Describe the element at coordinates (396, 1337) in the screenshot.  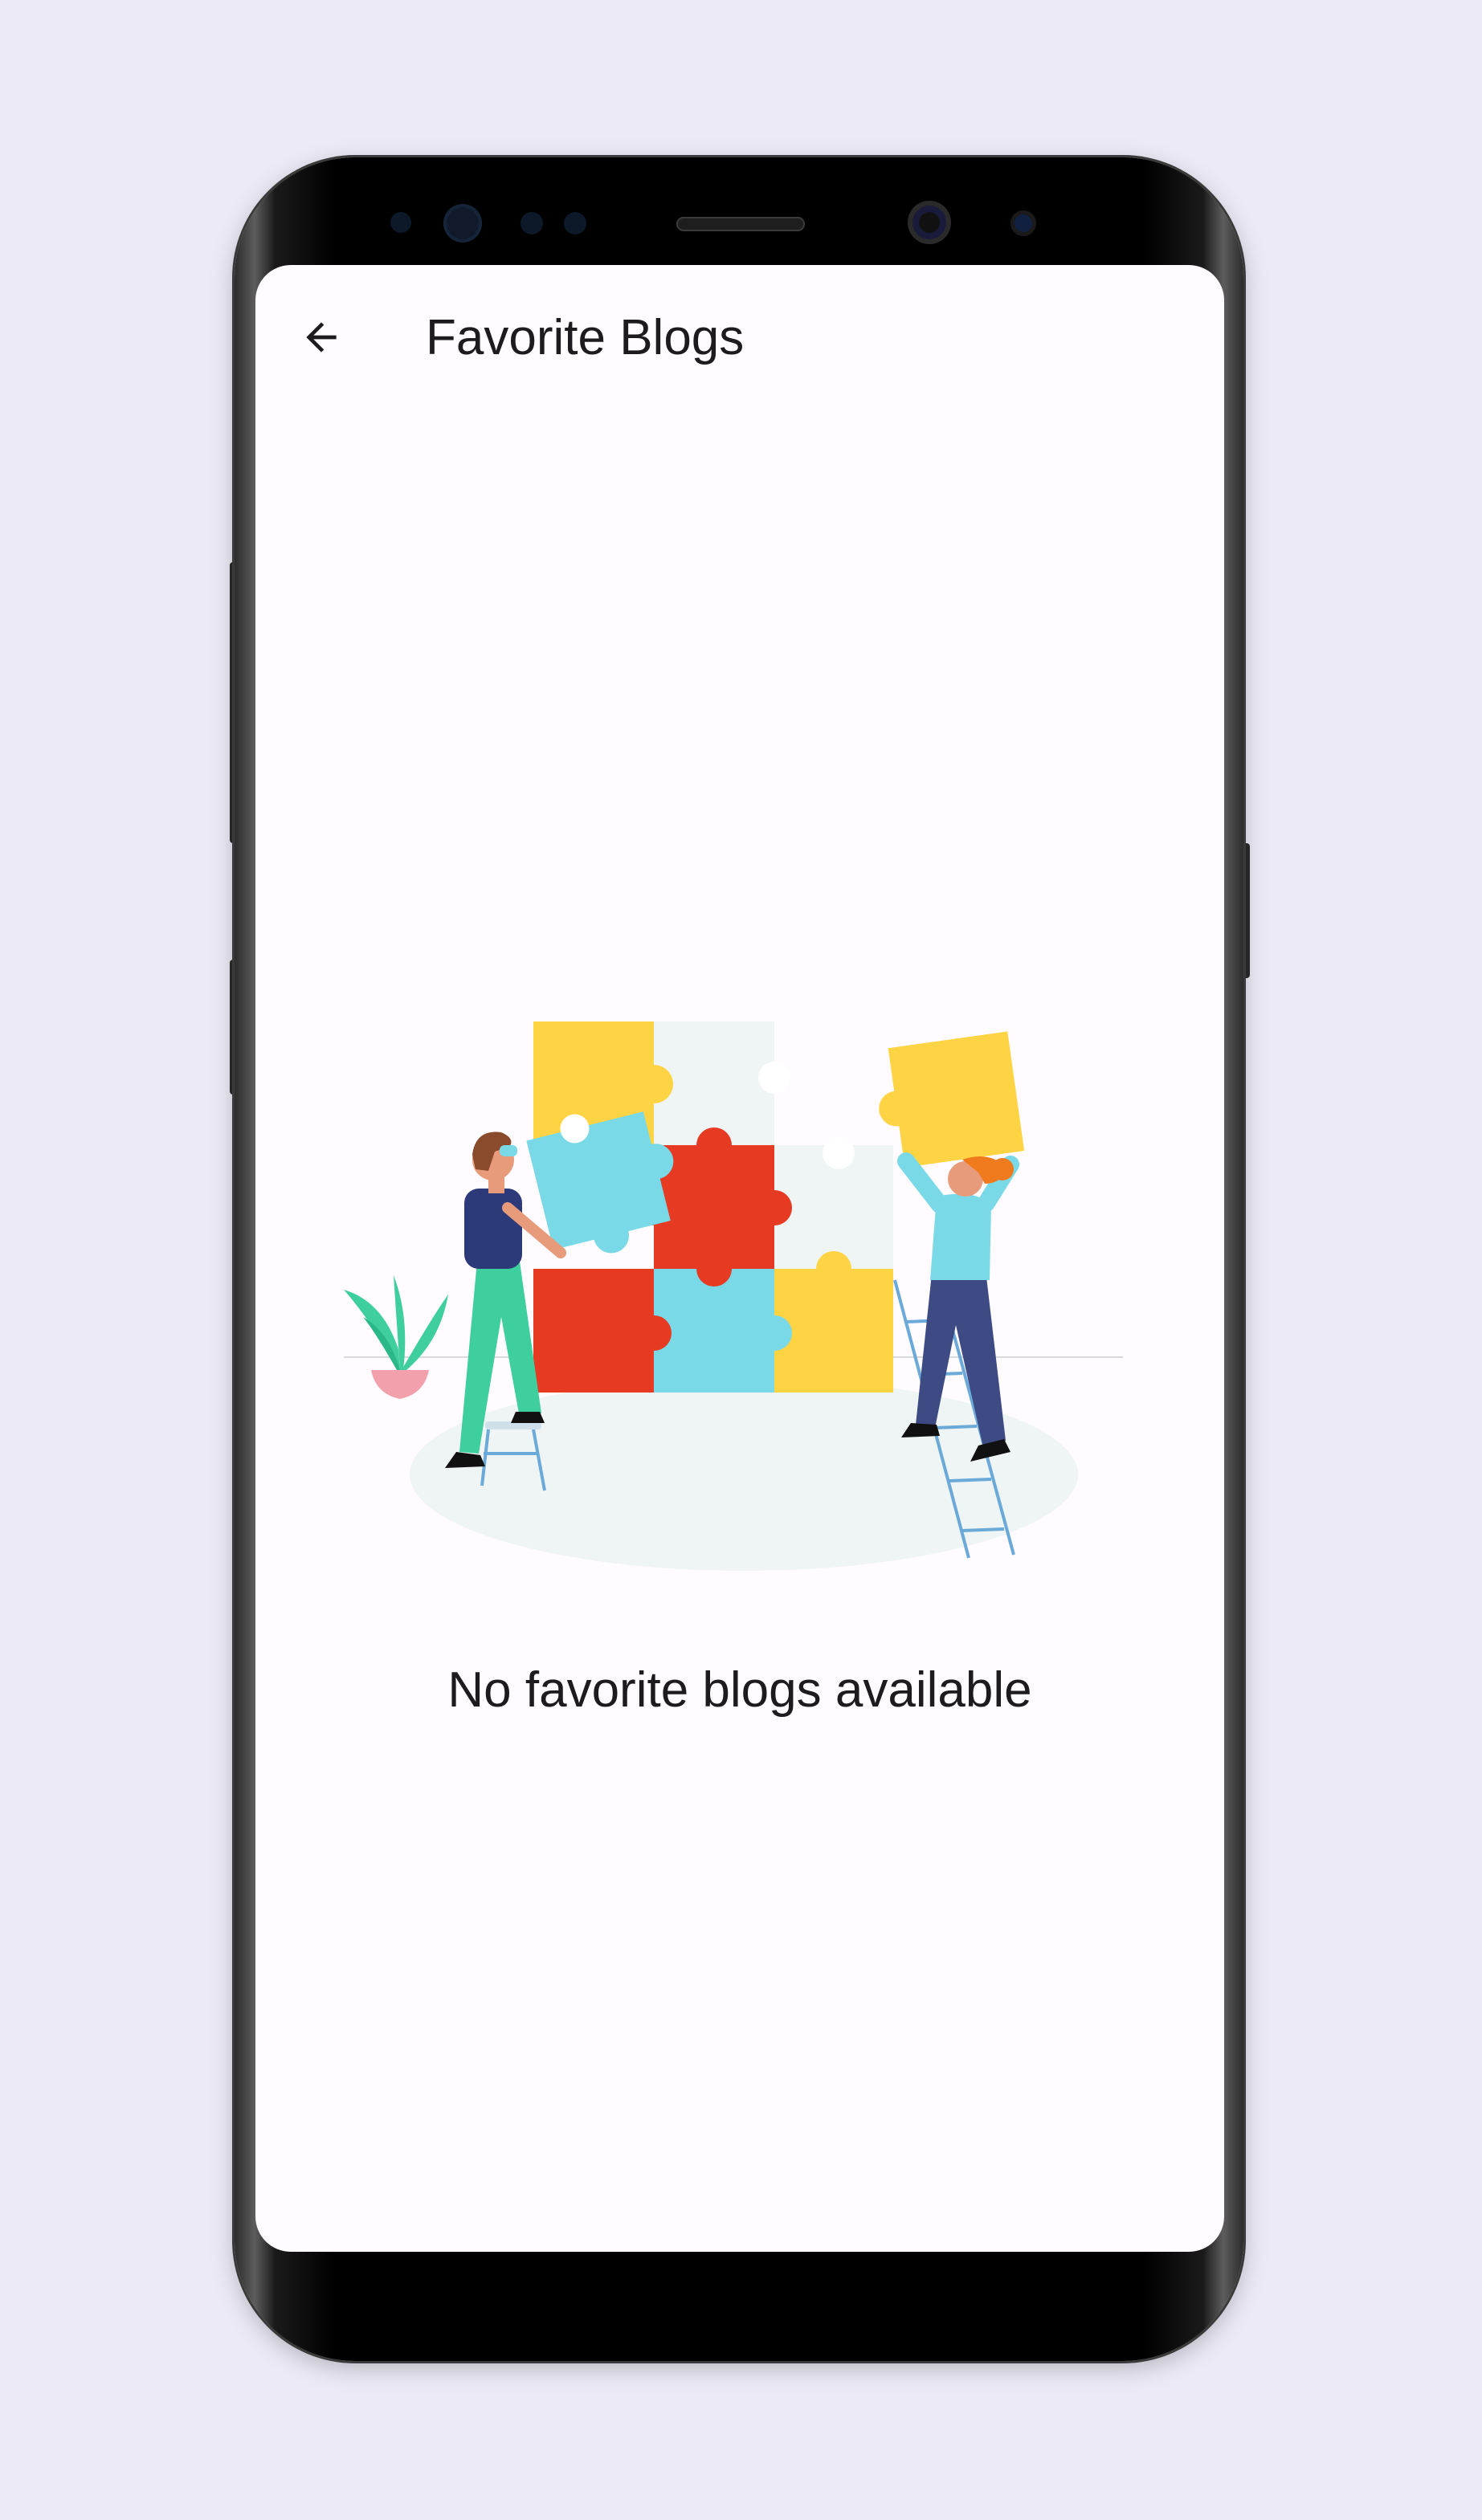
I see `potted-plant` at that location.